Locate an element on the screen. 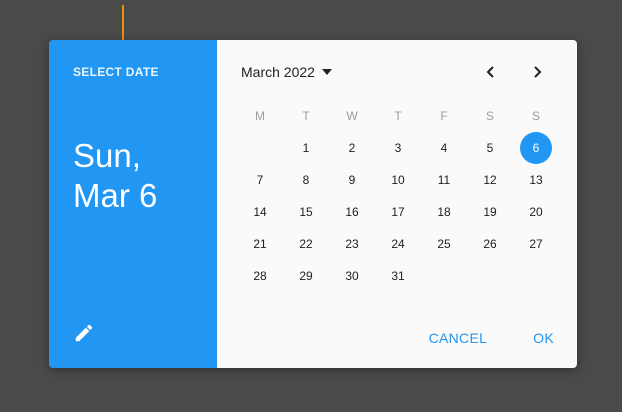  chevron-right-icon is located at coordinates (538, 72).